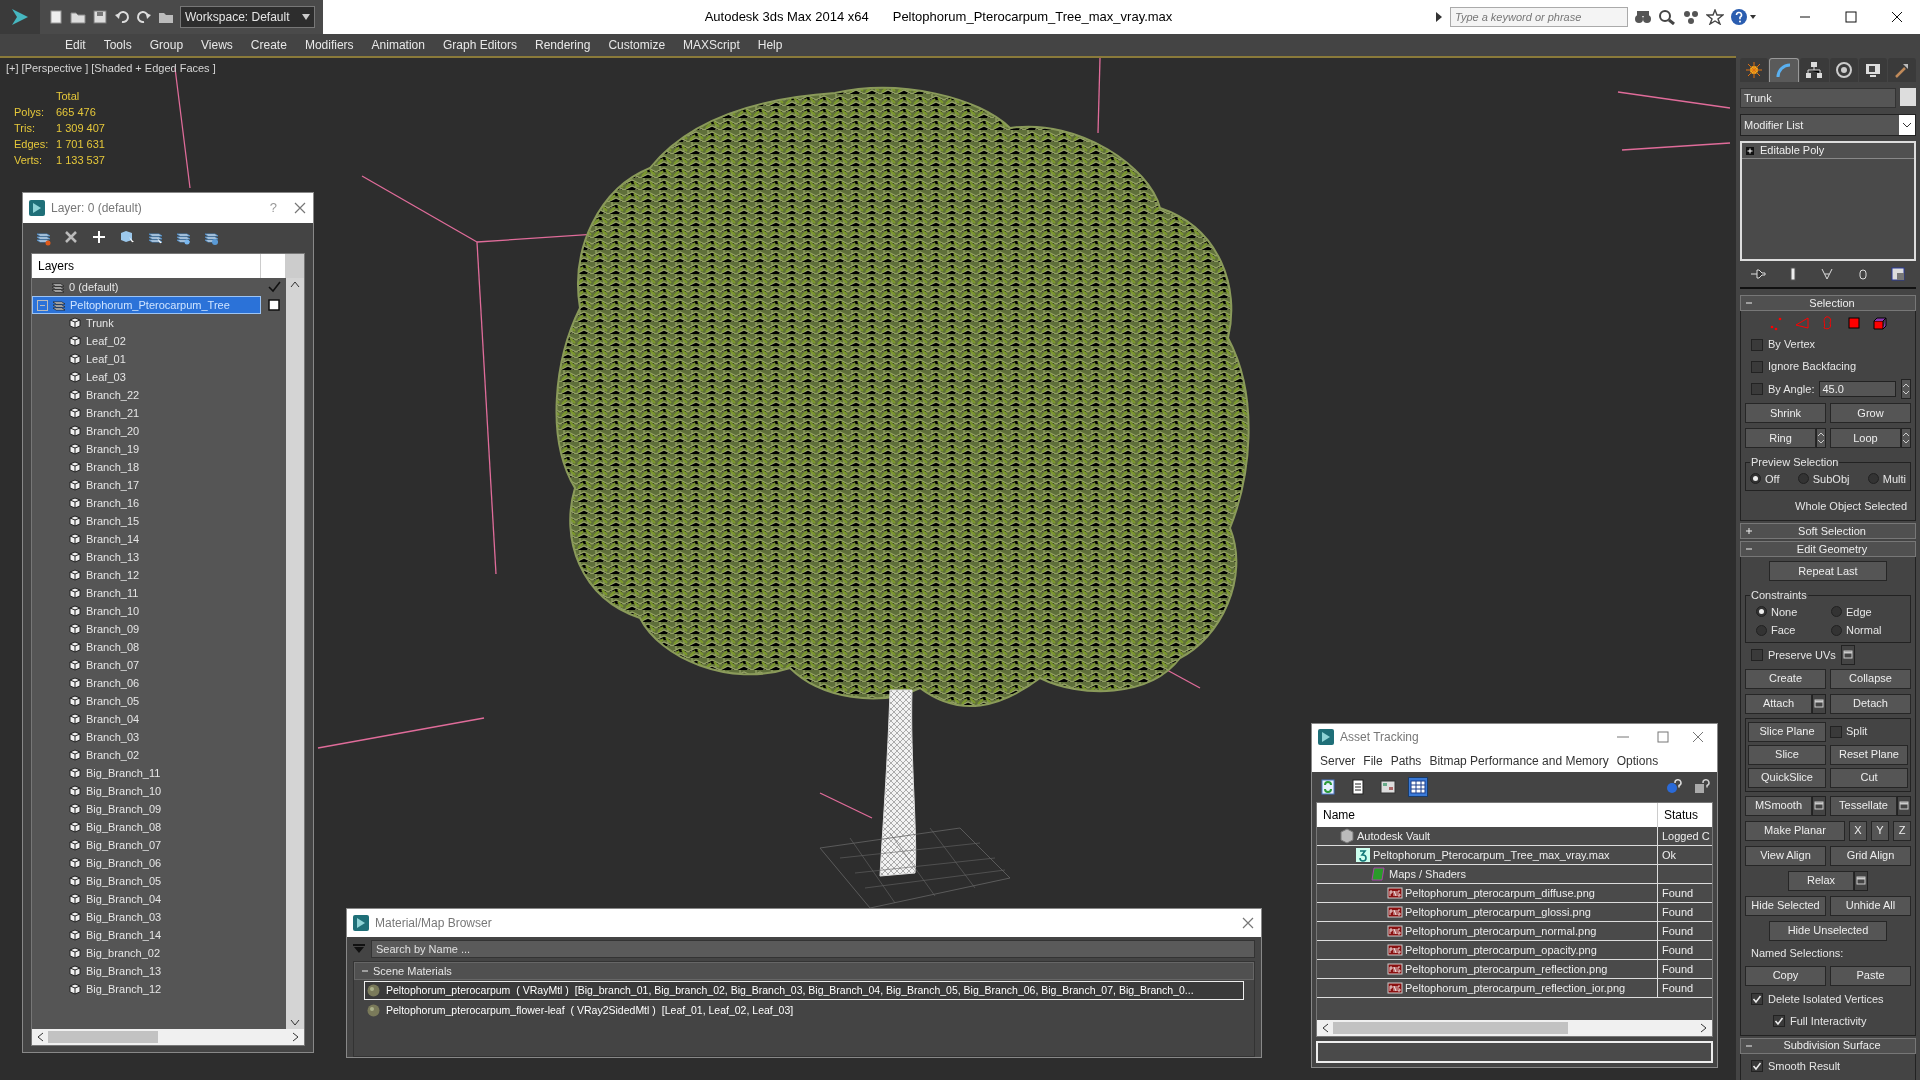 This screenshot has width=1920, height=1080. Describe the element at coordinates (1828, 531) in the screenshot. I see `rollout-header: Soft Selection` at that location.